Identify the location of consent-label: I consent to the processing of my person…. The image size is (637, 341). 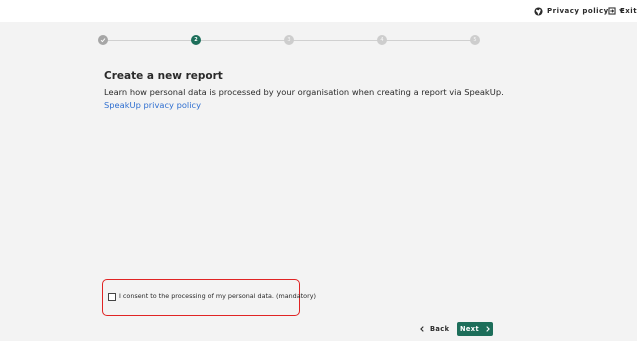
(217, 296).